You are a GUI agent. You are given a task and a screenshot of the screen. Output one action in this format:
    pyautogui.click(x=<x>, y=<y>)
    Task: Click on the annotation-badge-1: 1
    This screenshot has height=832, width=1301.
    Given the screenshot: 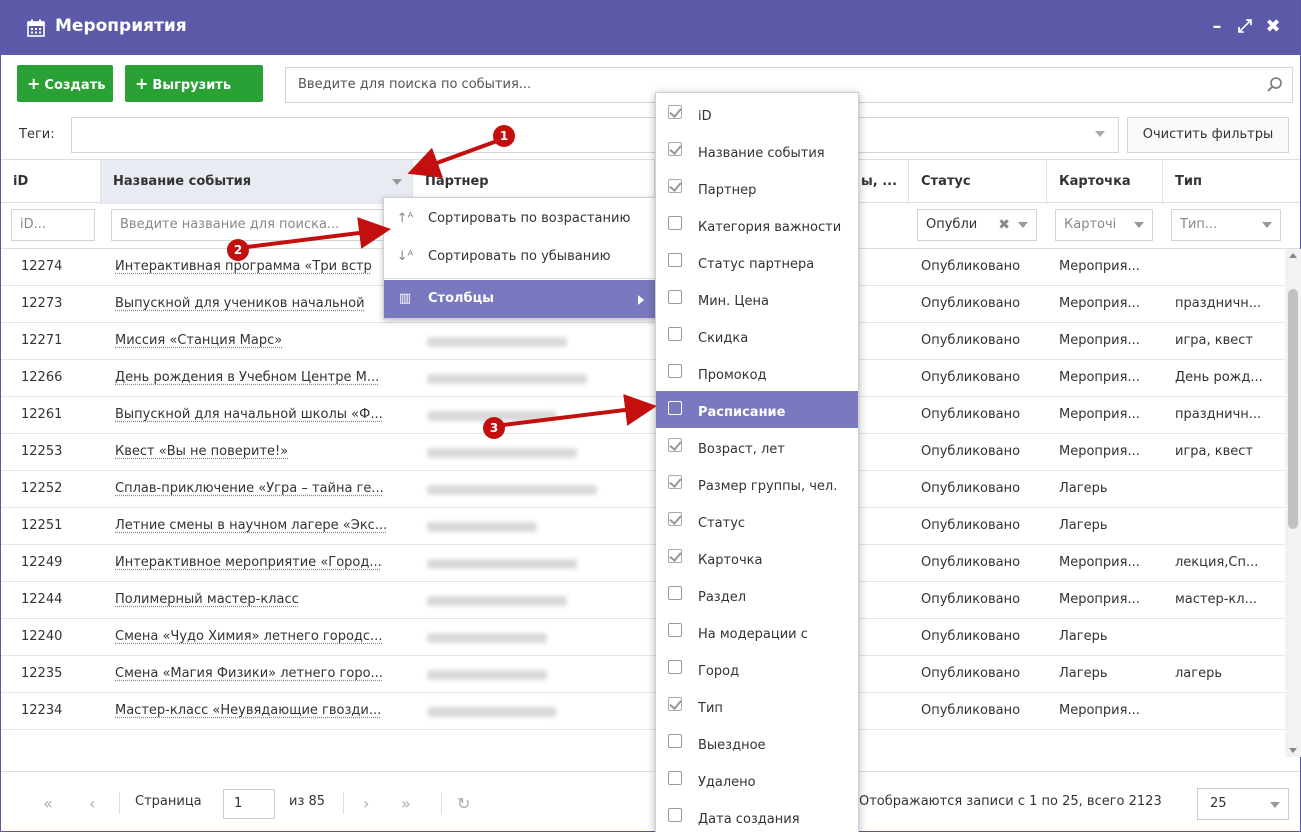 What is the action you would take?
    pyautogui.click(x=504, y=136)
    